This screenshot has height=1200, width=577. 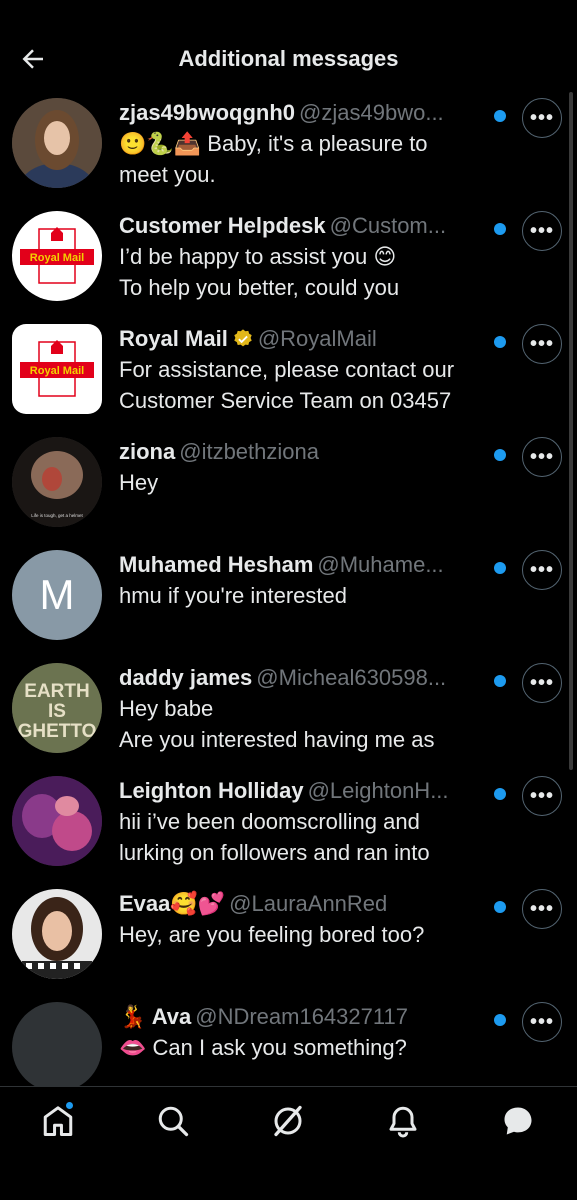 What do you see at coordinates (186, 677) in the screenshot?
I see `sender-name: daddy james` at bounding box center [186, 677].